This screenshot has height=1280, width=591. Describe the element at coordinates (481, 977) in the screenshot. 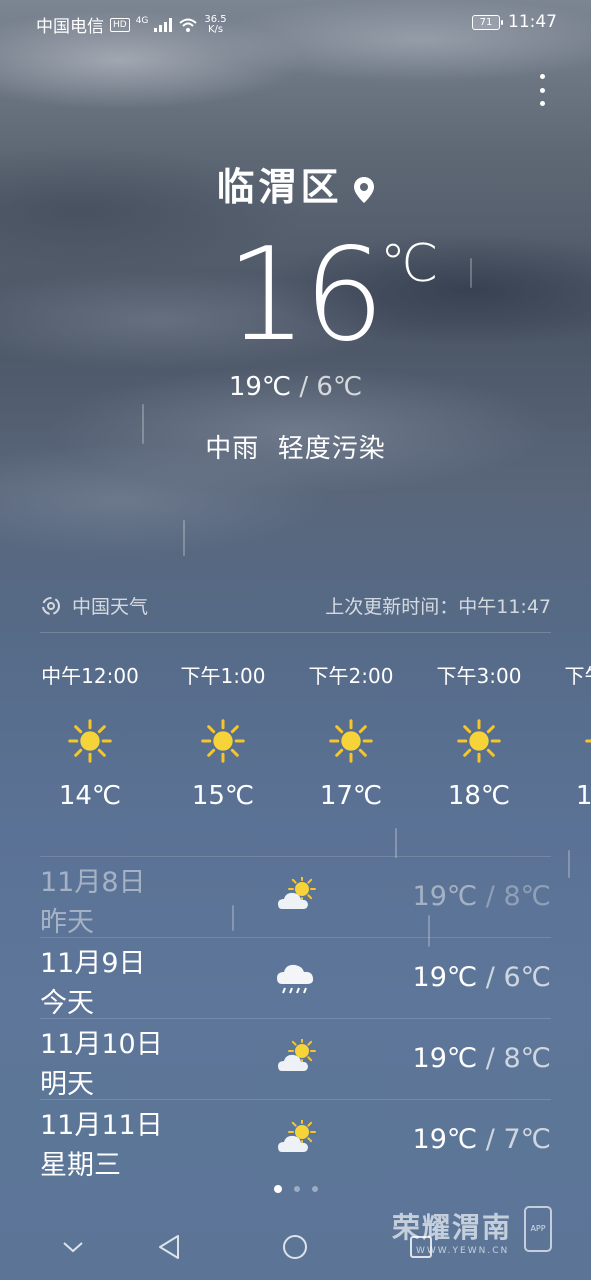

I see `day-temp-range: 19℃ / 6℃` at that location.